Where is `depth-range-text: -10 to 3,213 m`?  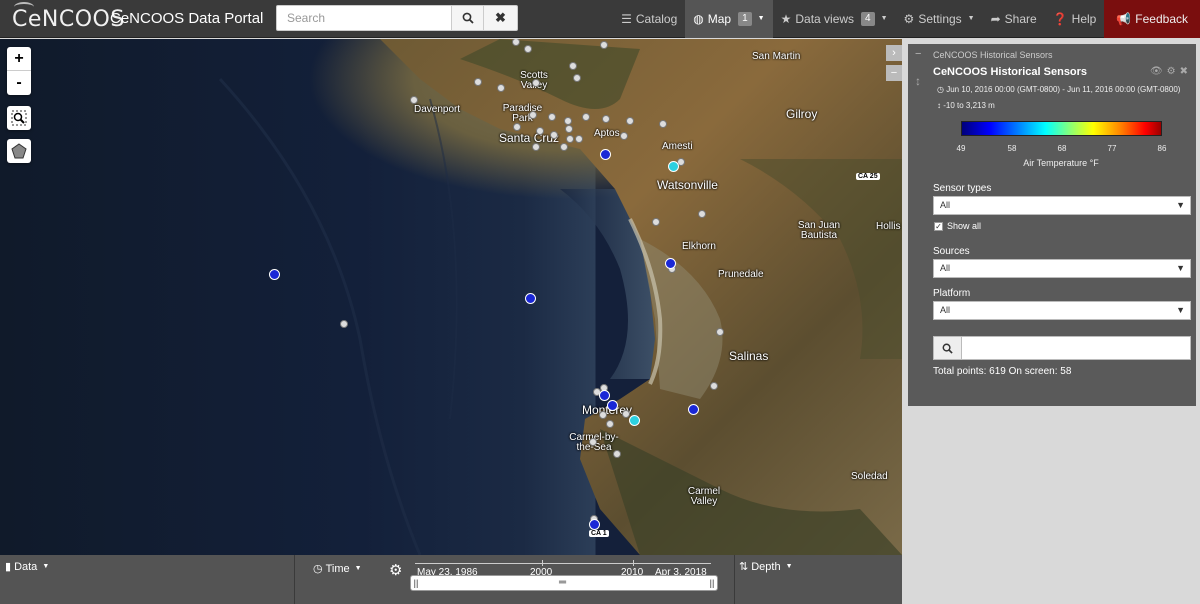
depth-range-text: -10 to 3,213 m is located at coordinates (969, 105).